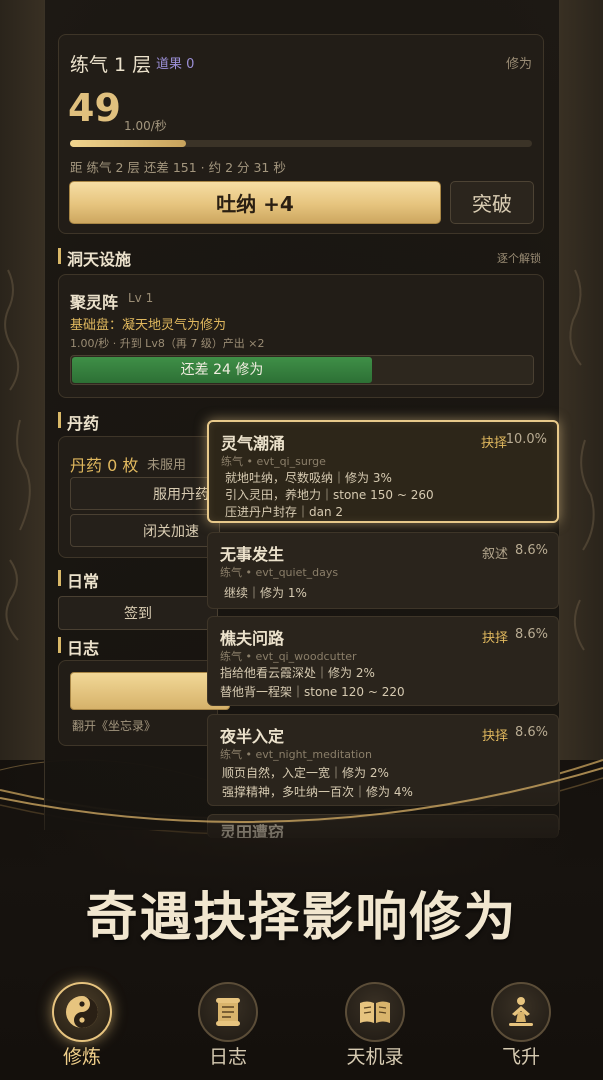 The height and width of the screenshot is (1080, 603). I want to click on tab-cultivate: 修炼, so click(82, 1026).